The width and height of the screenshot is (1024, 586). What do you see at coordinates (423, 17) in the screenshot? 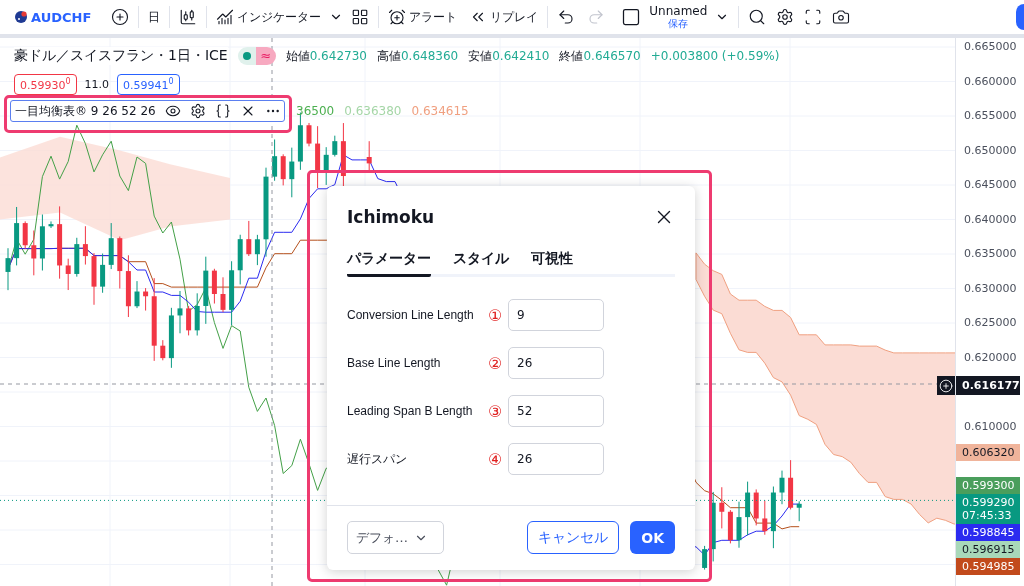
I see `alert-button: アラート` at bounding box center [423, 17].